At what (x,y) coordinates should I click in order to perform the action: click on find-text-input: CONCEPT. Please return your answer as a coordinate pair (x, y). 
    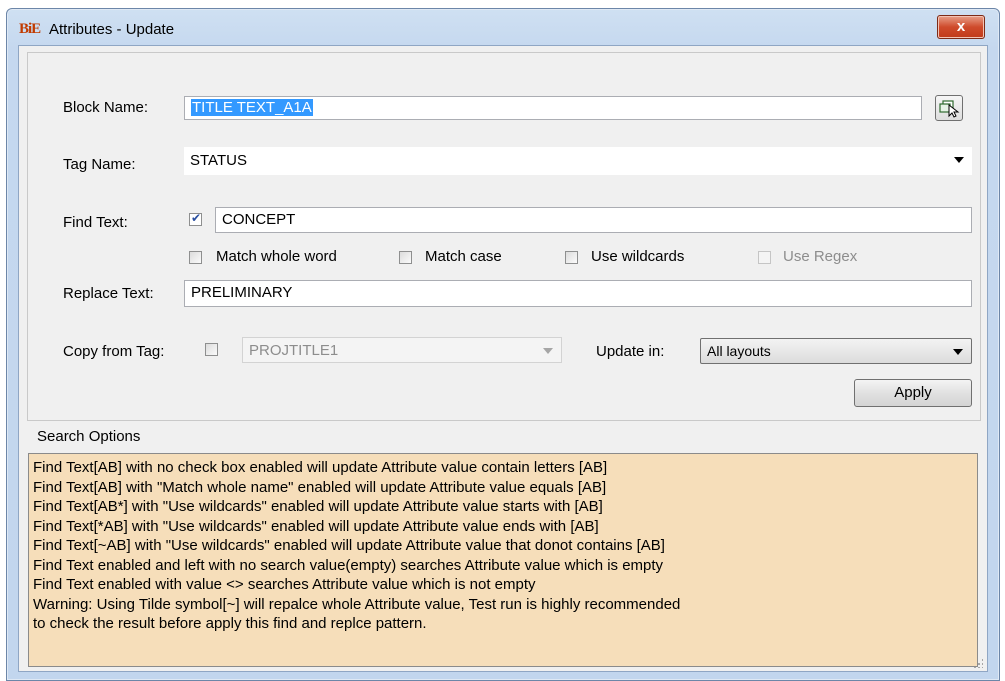
    Looking at the image, I should click on (593, 220).